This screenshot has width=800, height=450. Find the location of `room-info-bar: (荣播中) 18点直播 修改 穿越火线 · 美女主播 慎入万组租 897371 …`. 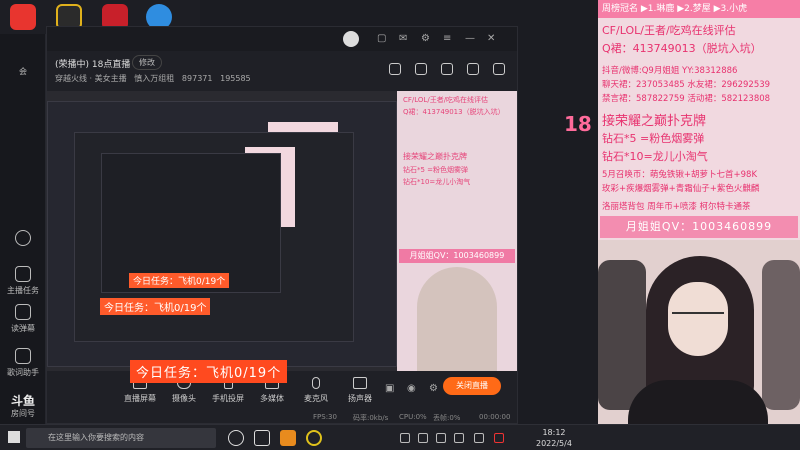

room-info-bar: (荣播中) 18点直播 修改 穿越火线 · 美女主播 慎入万组租 897371 … is located at coordinates (282, 71).